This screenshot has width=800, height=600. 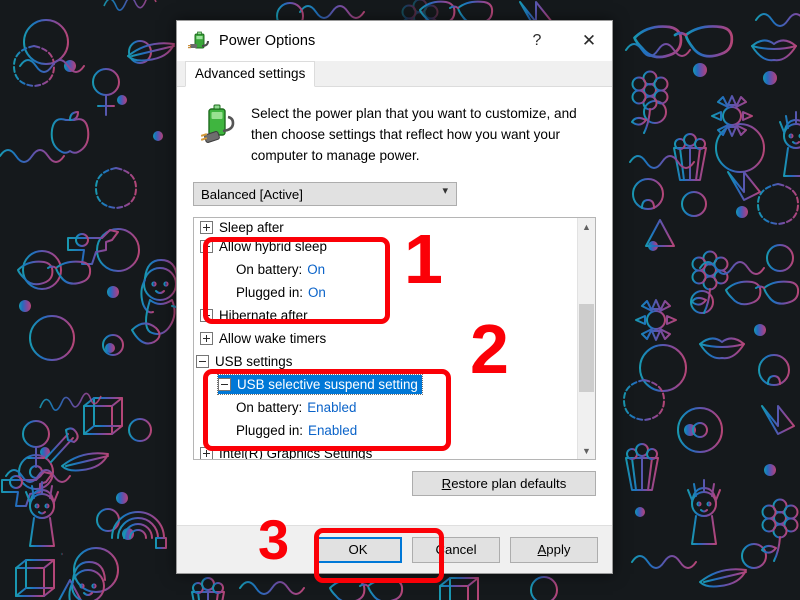 What do you see at coordinates (296, 452) in the screenshot?
I see `tree-item-label: Intel(R) Graphics Settings` at bounding box center [296, 452].